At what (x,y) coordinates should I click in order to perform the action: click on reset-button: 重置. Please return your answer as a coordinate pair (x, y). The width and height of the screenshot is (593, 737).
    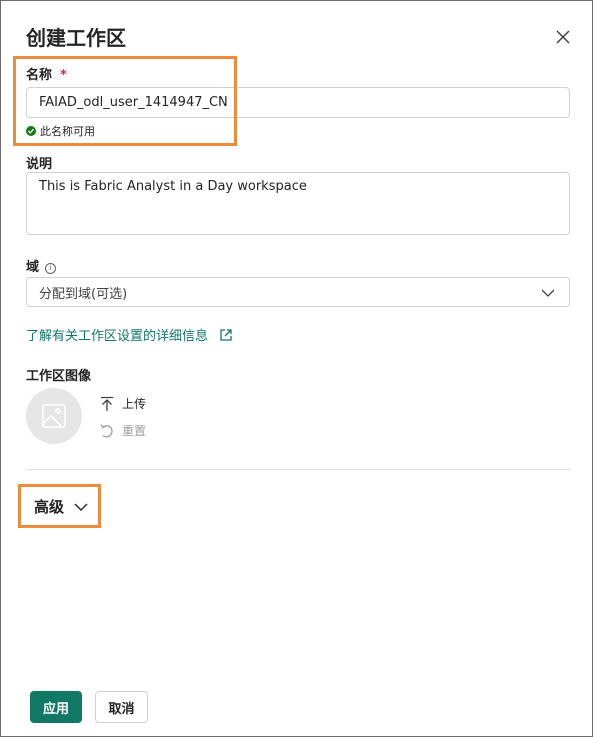
    Looking at the image, I should click on (123, 430).